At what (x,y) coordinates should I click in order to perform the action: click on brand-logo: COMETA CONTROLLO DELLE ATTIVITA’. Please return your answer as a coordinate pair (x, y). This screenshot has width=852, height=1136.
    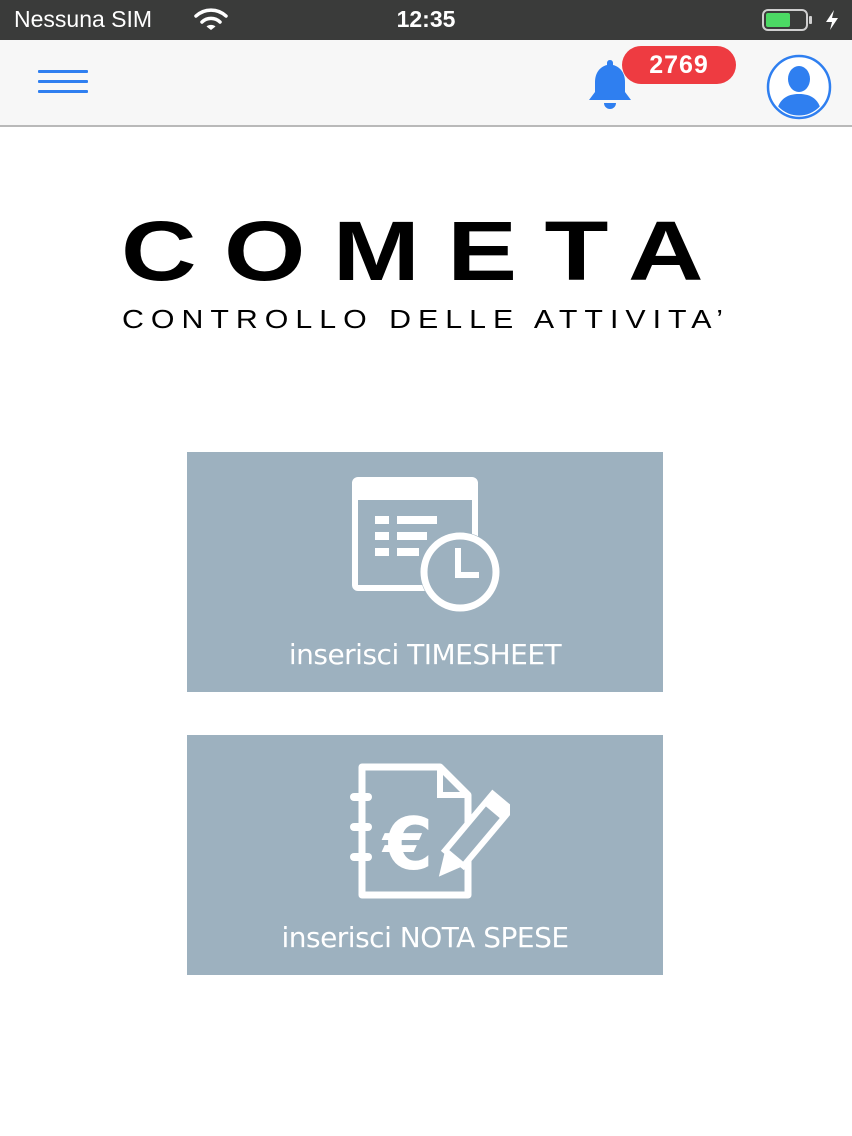
    Looking at the image, I should click on (426, 265).